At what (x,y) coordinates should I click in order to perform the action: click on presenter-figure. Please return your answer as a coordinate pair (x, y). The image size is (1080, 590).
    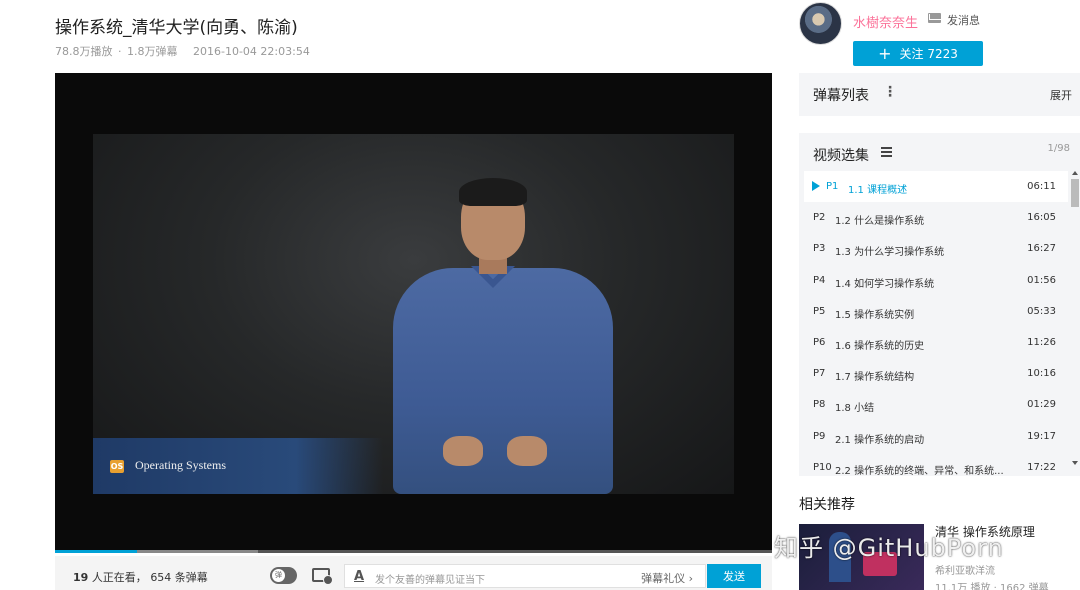
    Looking at the image, I should click on (503, 334).